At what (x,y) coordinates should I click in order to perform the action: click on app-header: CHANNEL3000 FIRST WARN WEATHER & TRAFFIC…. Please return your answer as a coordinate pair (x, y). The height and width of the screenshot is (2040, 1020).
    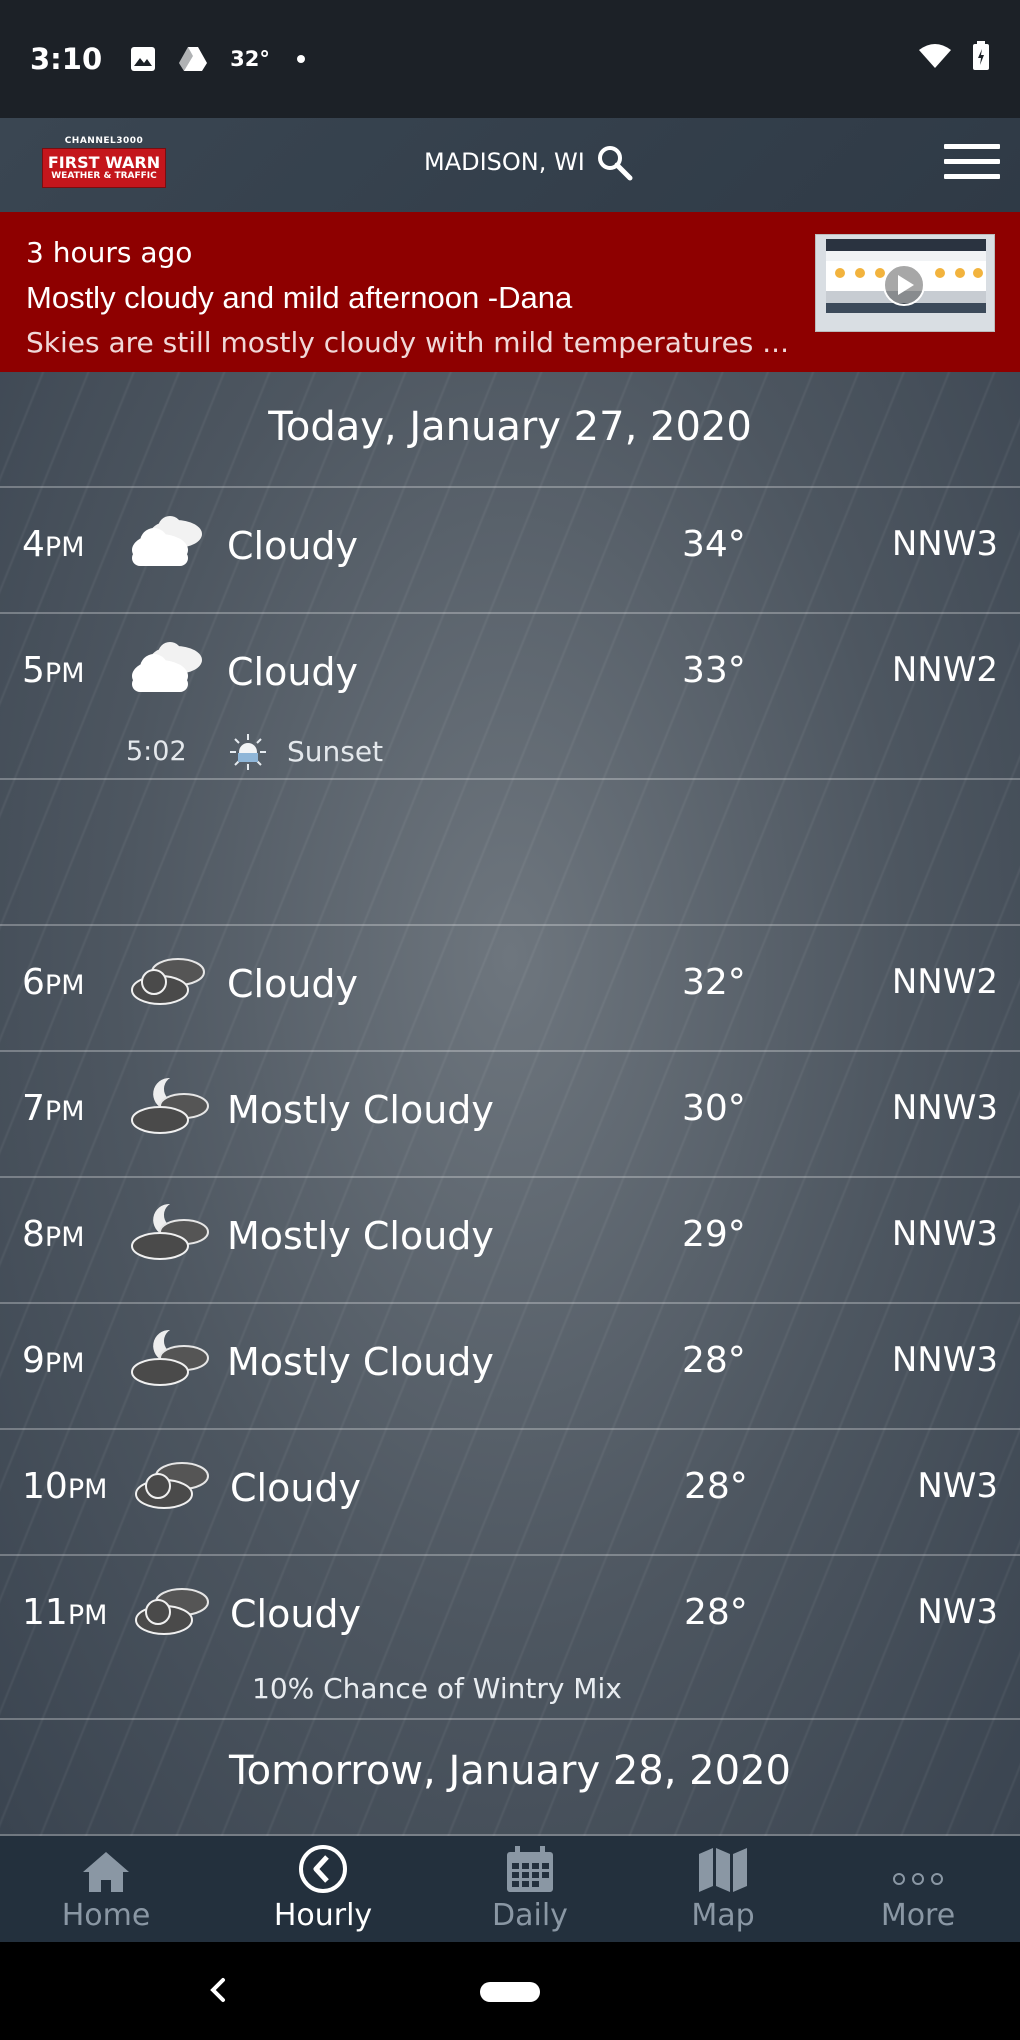
    Looking at the image, I should click on (510, 165).